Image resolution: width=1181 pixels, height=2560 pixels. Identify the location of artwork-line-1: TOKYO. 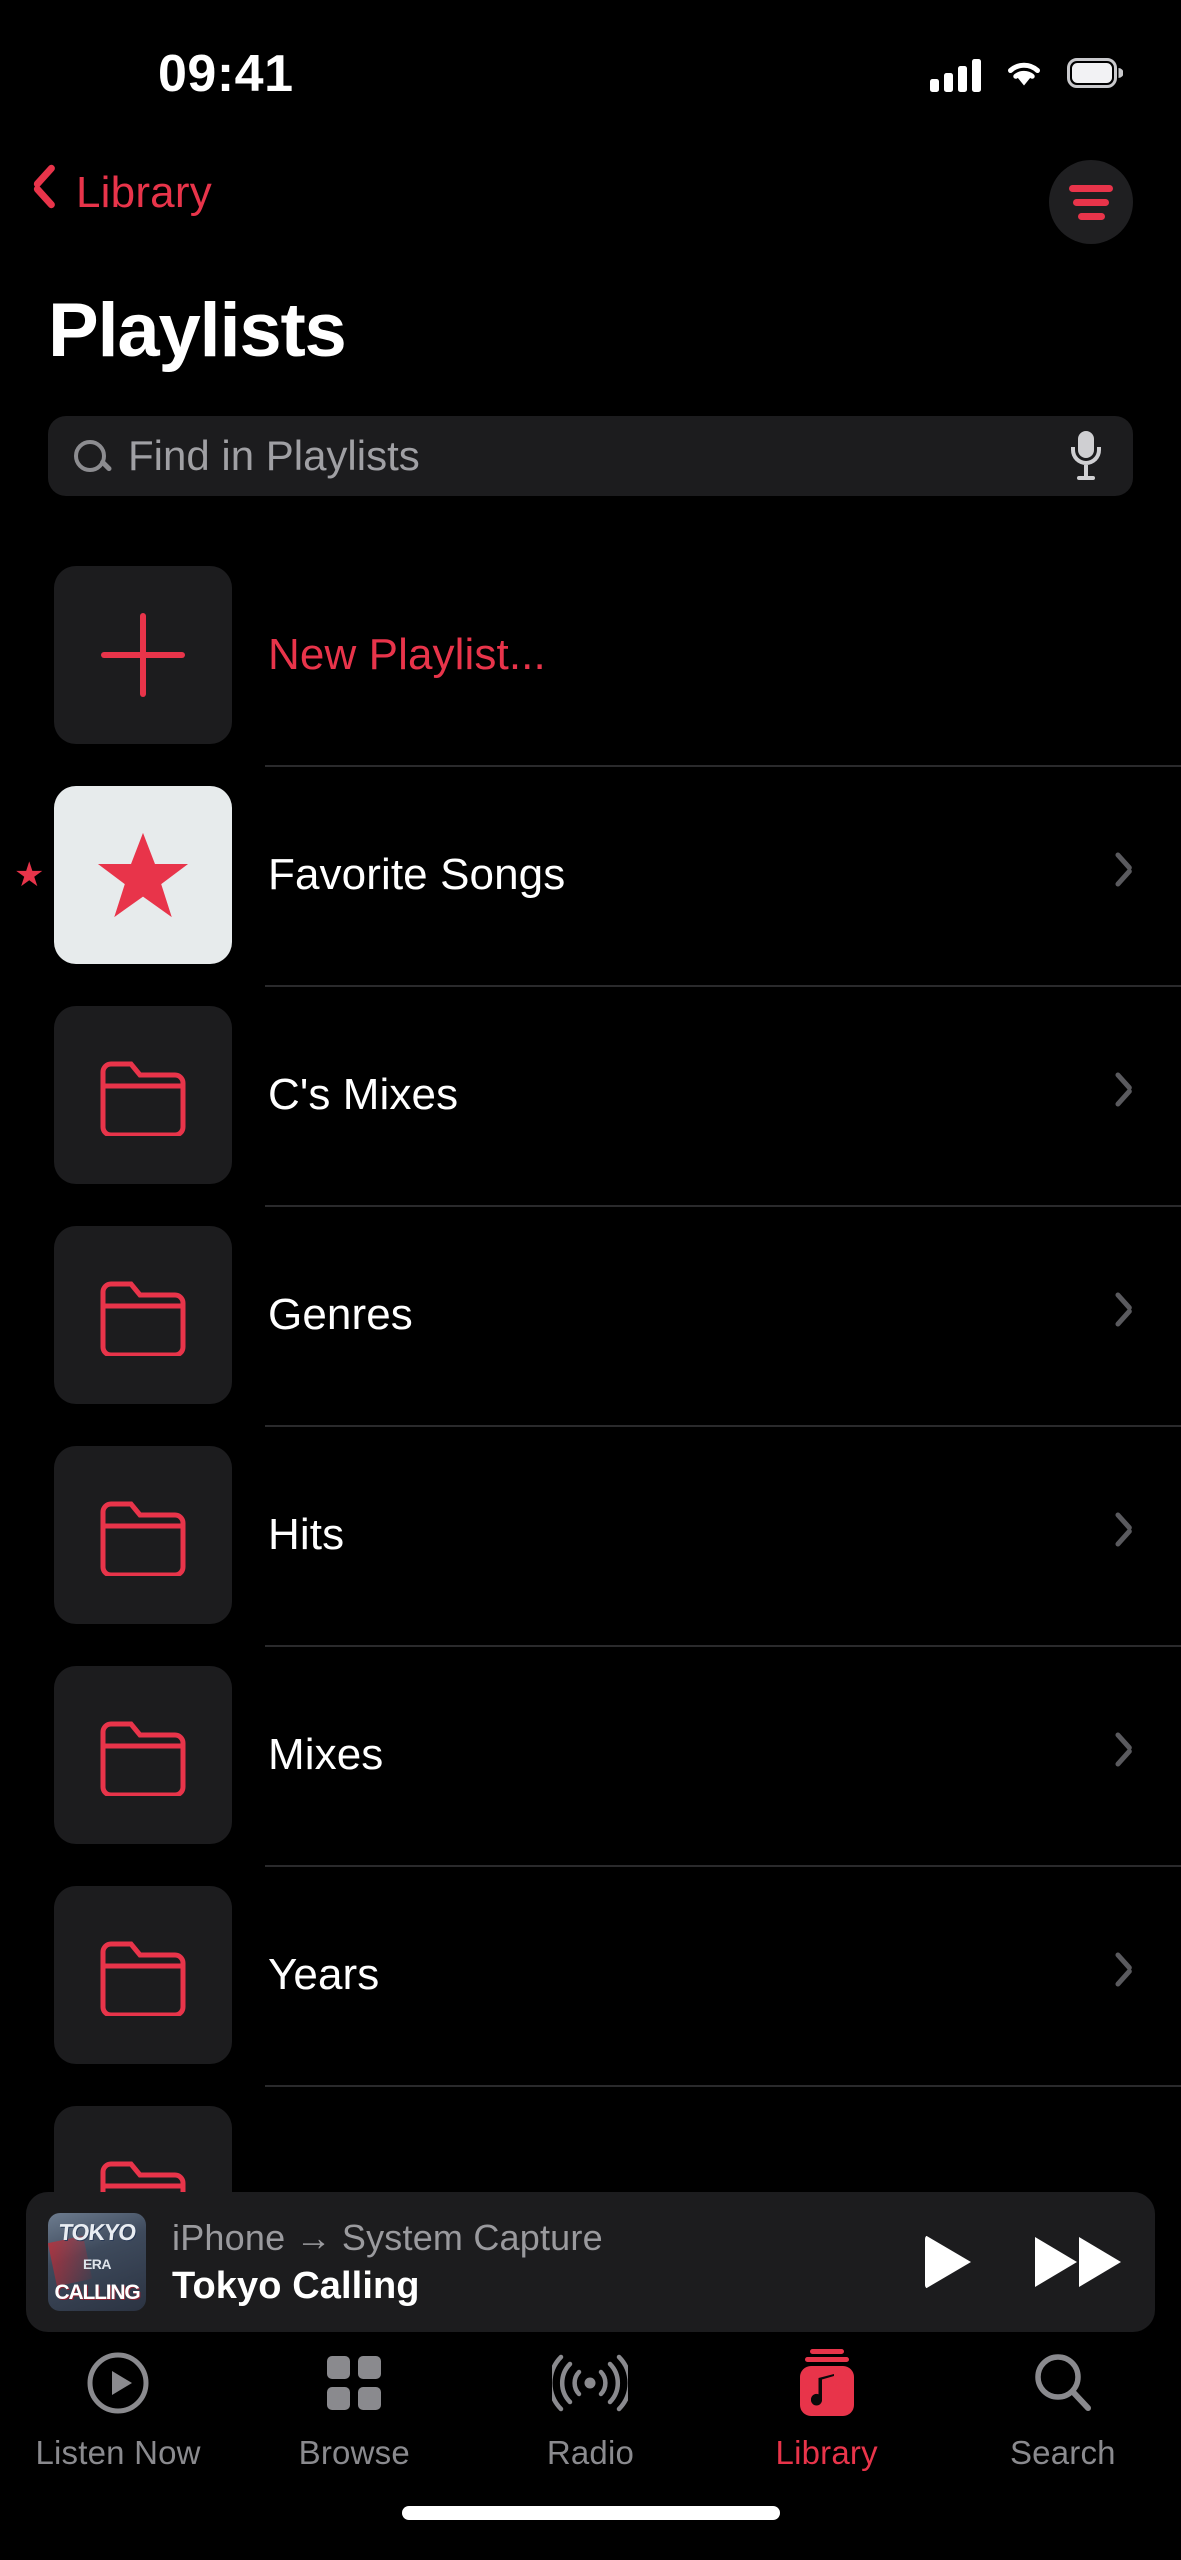
(97, 2232).